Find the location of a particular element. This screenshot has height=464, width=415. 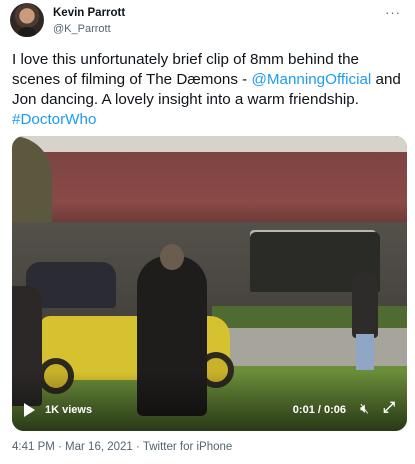

hashtag-link: #DoctorWho is located at coordinates (54, 119).